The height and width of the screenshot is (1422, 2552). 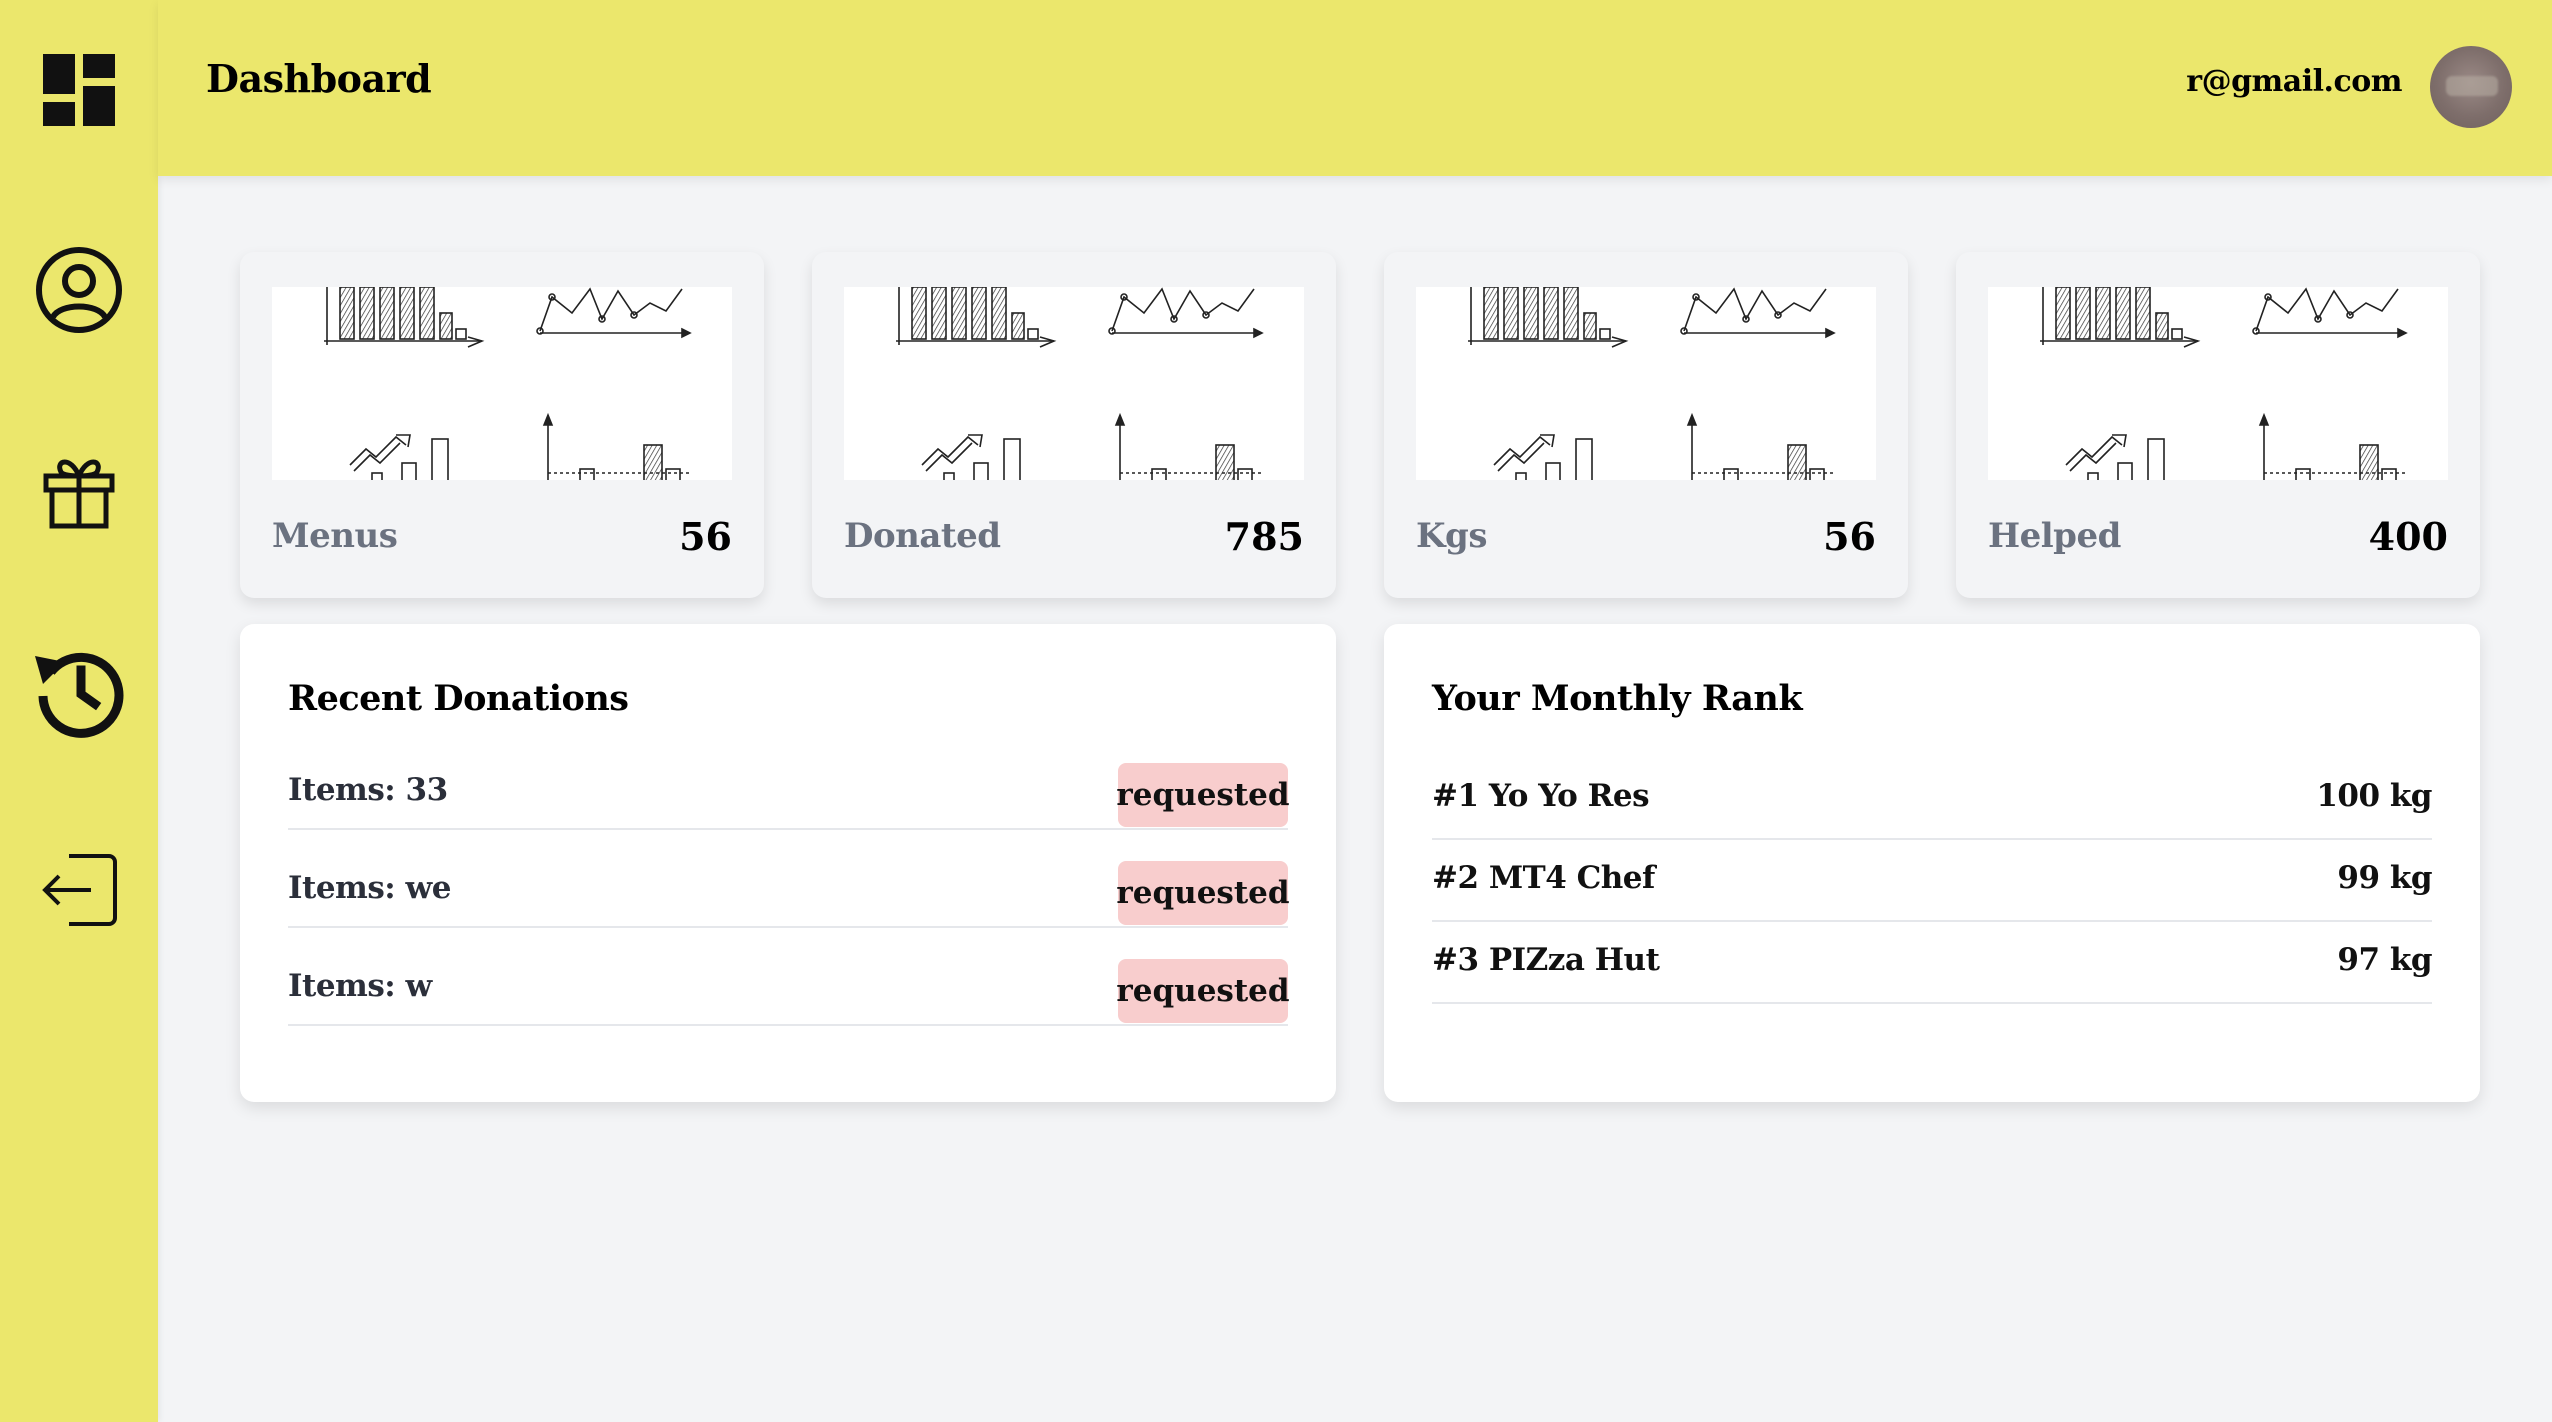 I want to click on list-item: #1 Yo Yo Res 100 kg, so click(x=1932, y=799).